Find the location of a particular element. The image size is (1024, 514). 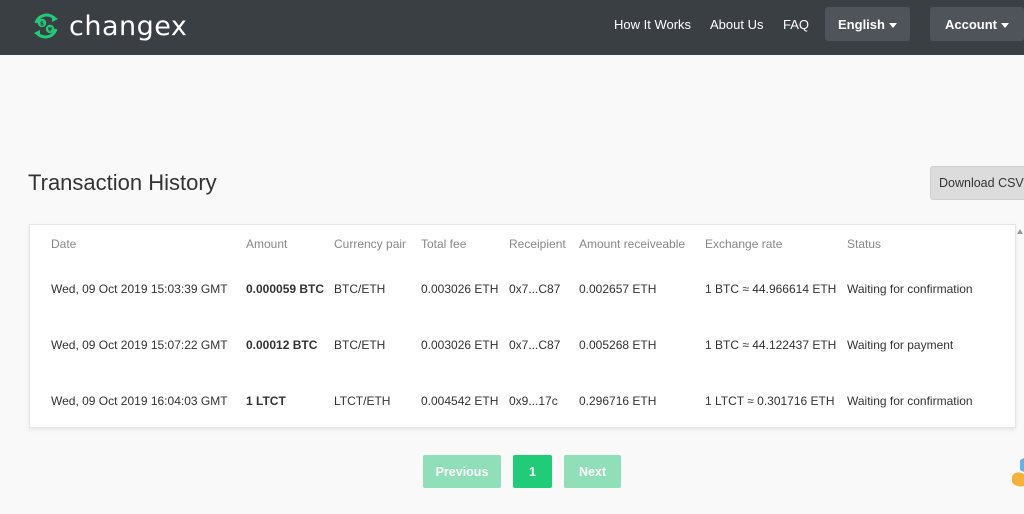

language-label: English is located at coordinates (861, 24).